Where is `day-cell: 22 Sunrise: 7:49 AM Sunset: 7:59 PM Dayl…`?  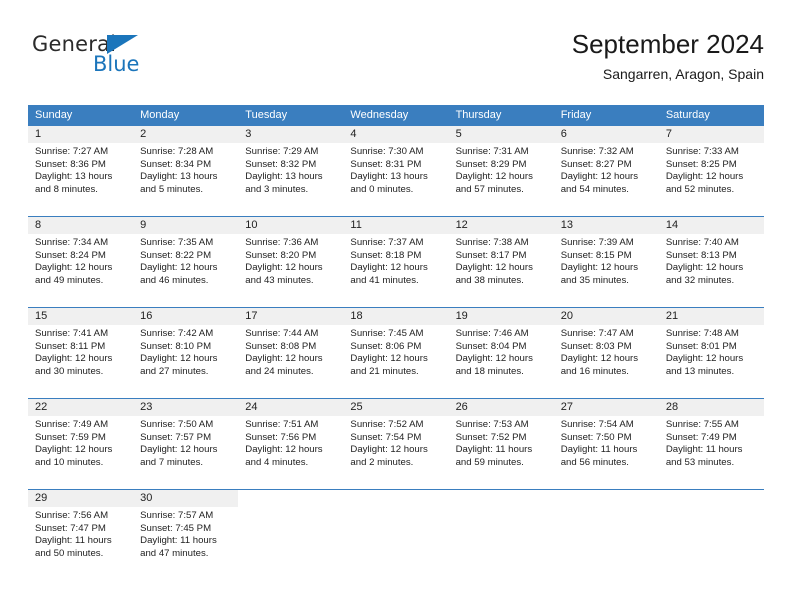 day-cell: 22 Sunrise: 7:49 AM Sunset: 7:59 PM Dayl… is located at coordinates (81, 444).